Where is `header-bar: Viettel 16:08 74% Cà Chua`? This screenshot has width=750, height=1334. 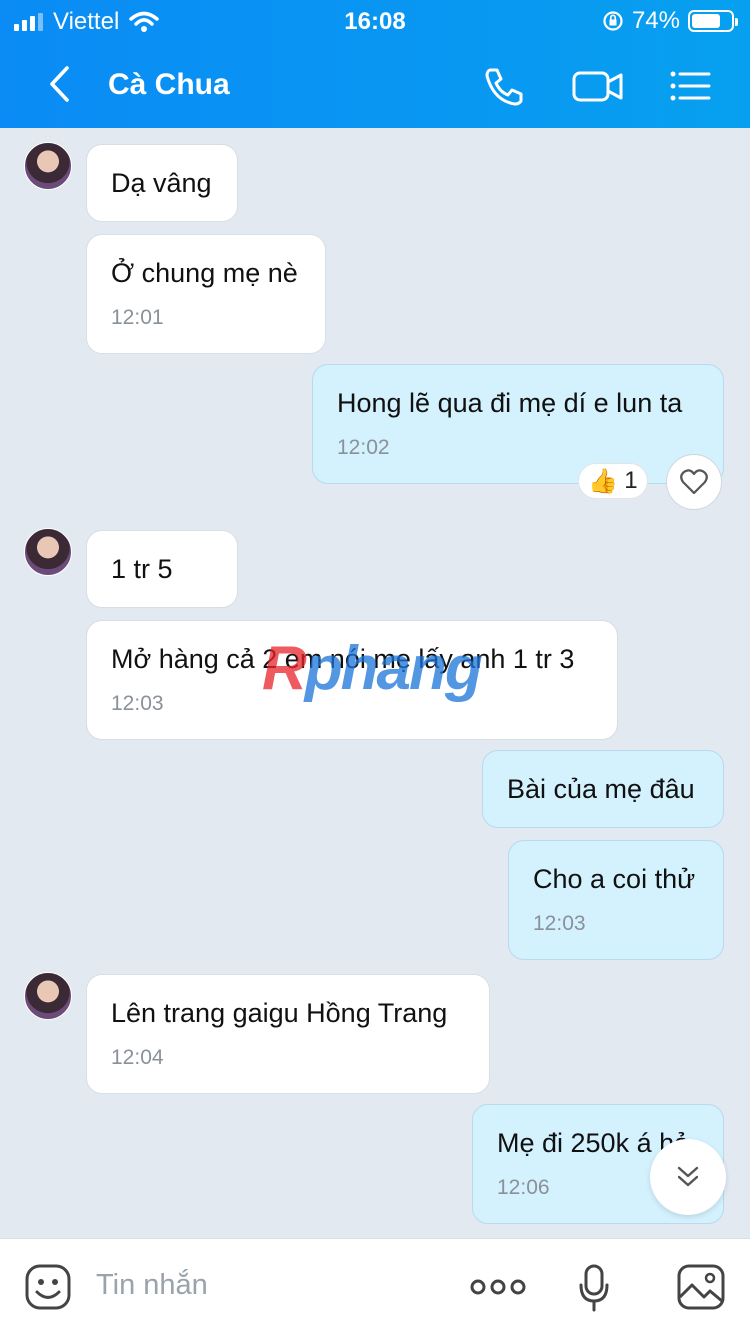
header-bar: Viettel 16:08 74% Cà Chua is located at coordinates (375, 64).